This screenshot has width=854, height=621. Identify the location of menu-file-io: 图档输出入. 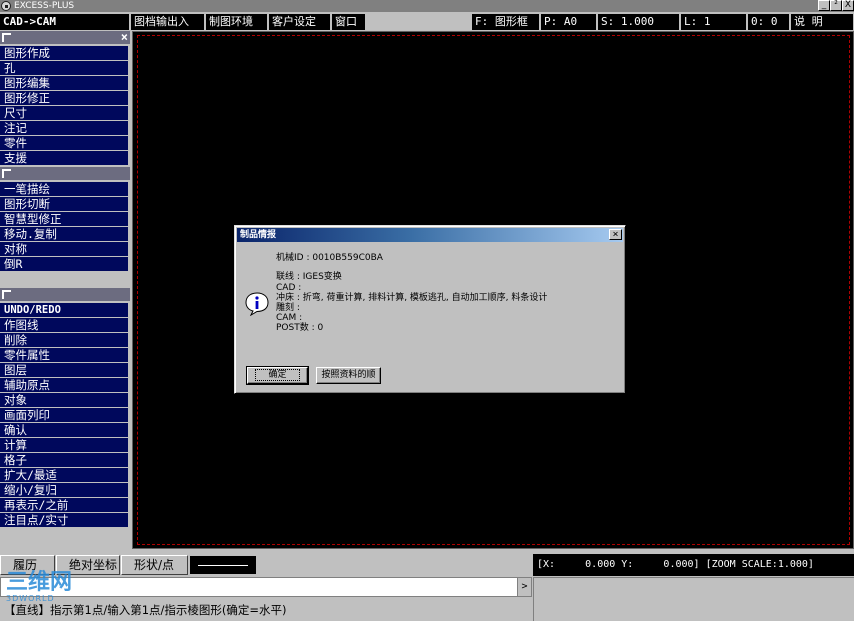
(168, 22).